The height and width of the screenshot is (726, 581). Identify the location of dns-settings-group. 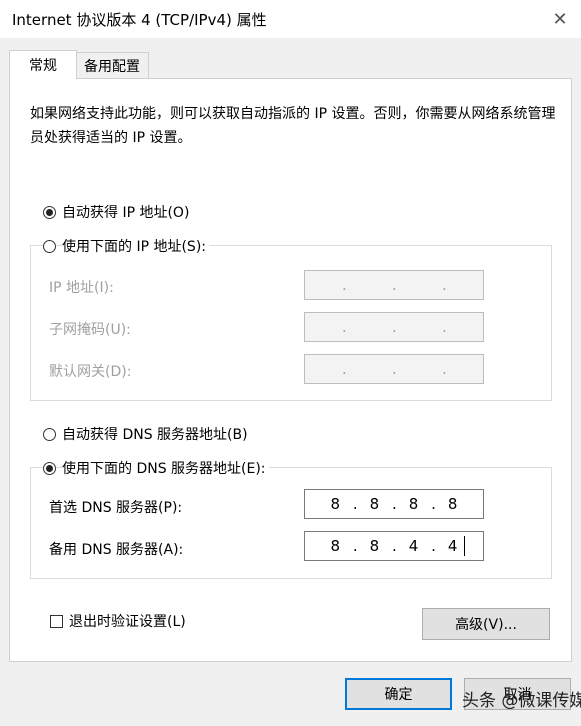
(291, 523).